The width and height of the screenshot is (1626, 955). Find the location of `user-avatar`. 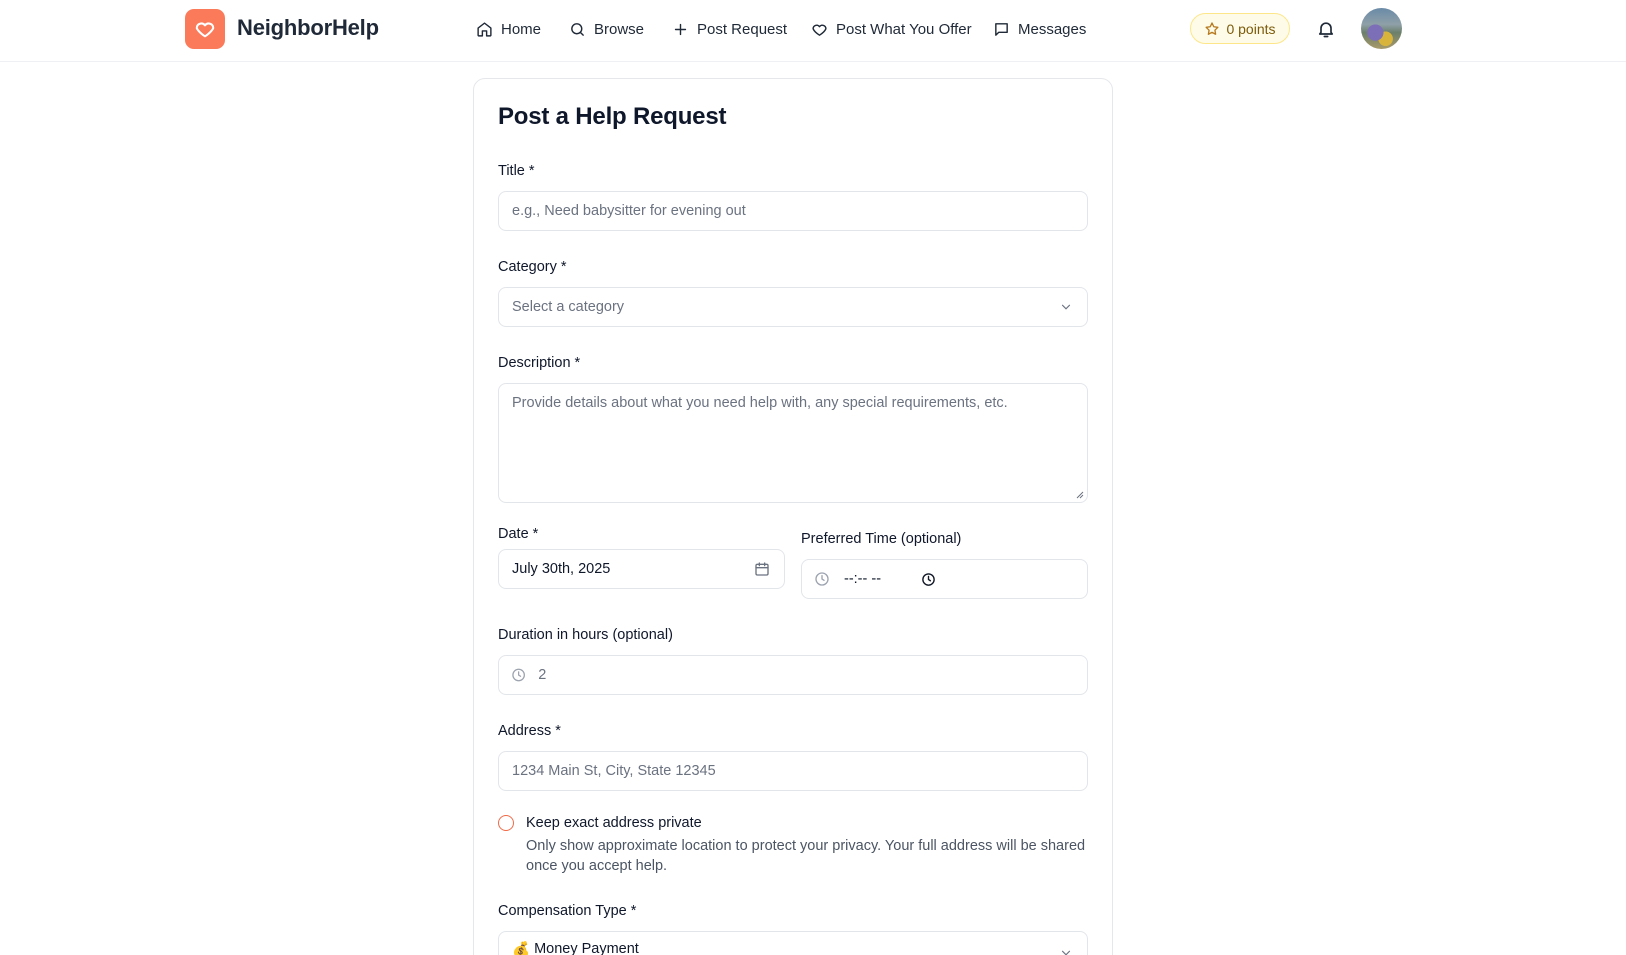

user-avatar is located at coordinates (1381, 28).